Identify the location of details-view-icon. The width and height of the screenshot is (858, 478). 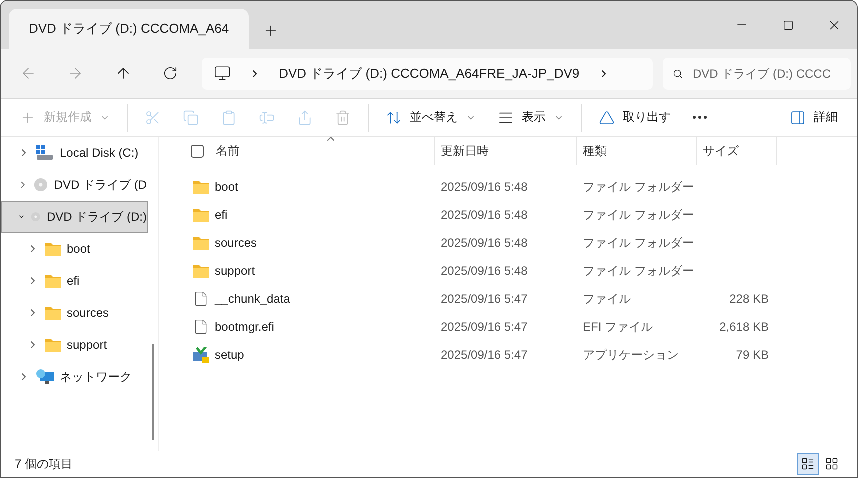
(808, 464).